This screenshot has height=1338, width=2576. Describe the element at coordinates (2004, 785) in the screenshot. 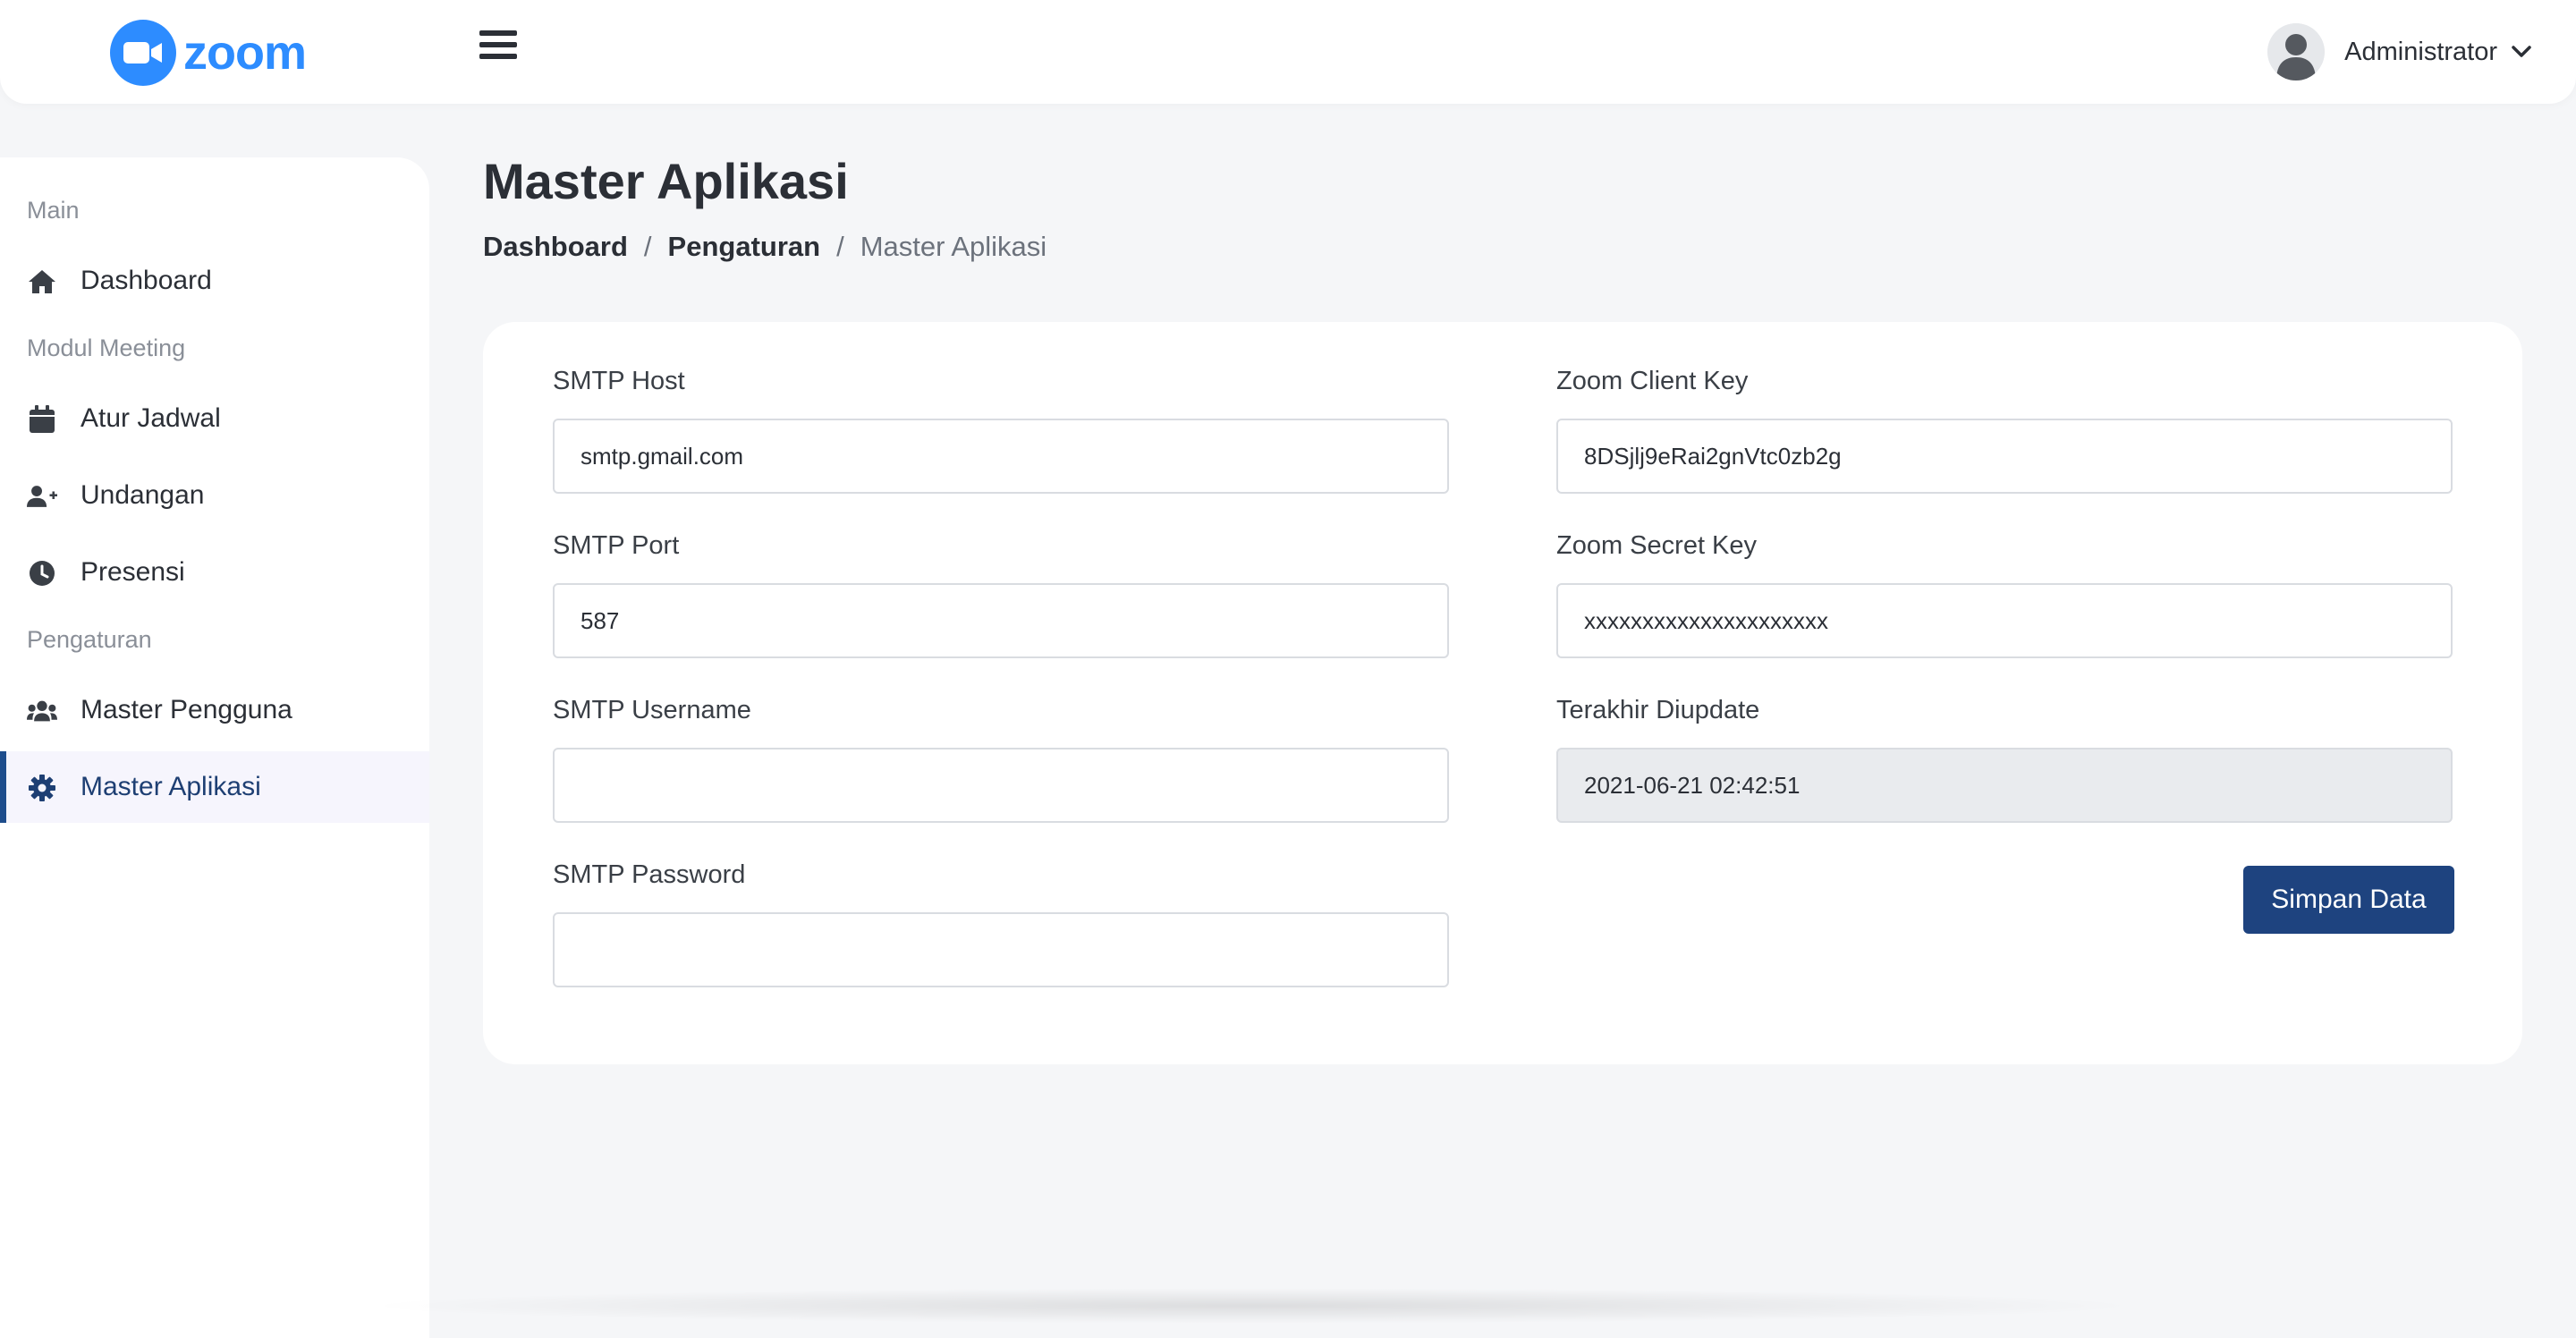

I see `last-updated-field` at that location.